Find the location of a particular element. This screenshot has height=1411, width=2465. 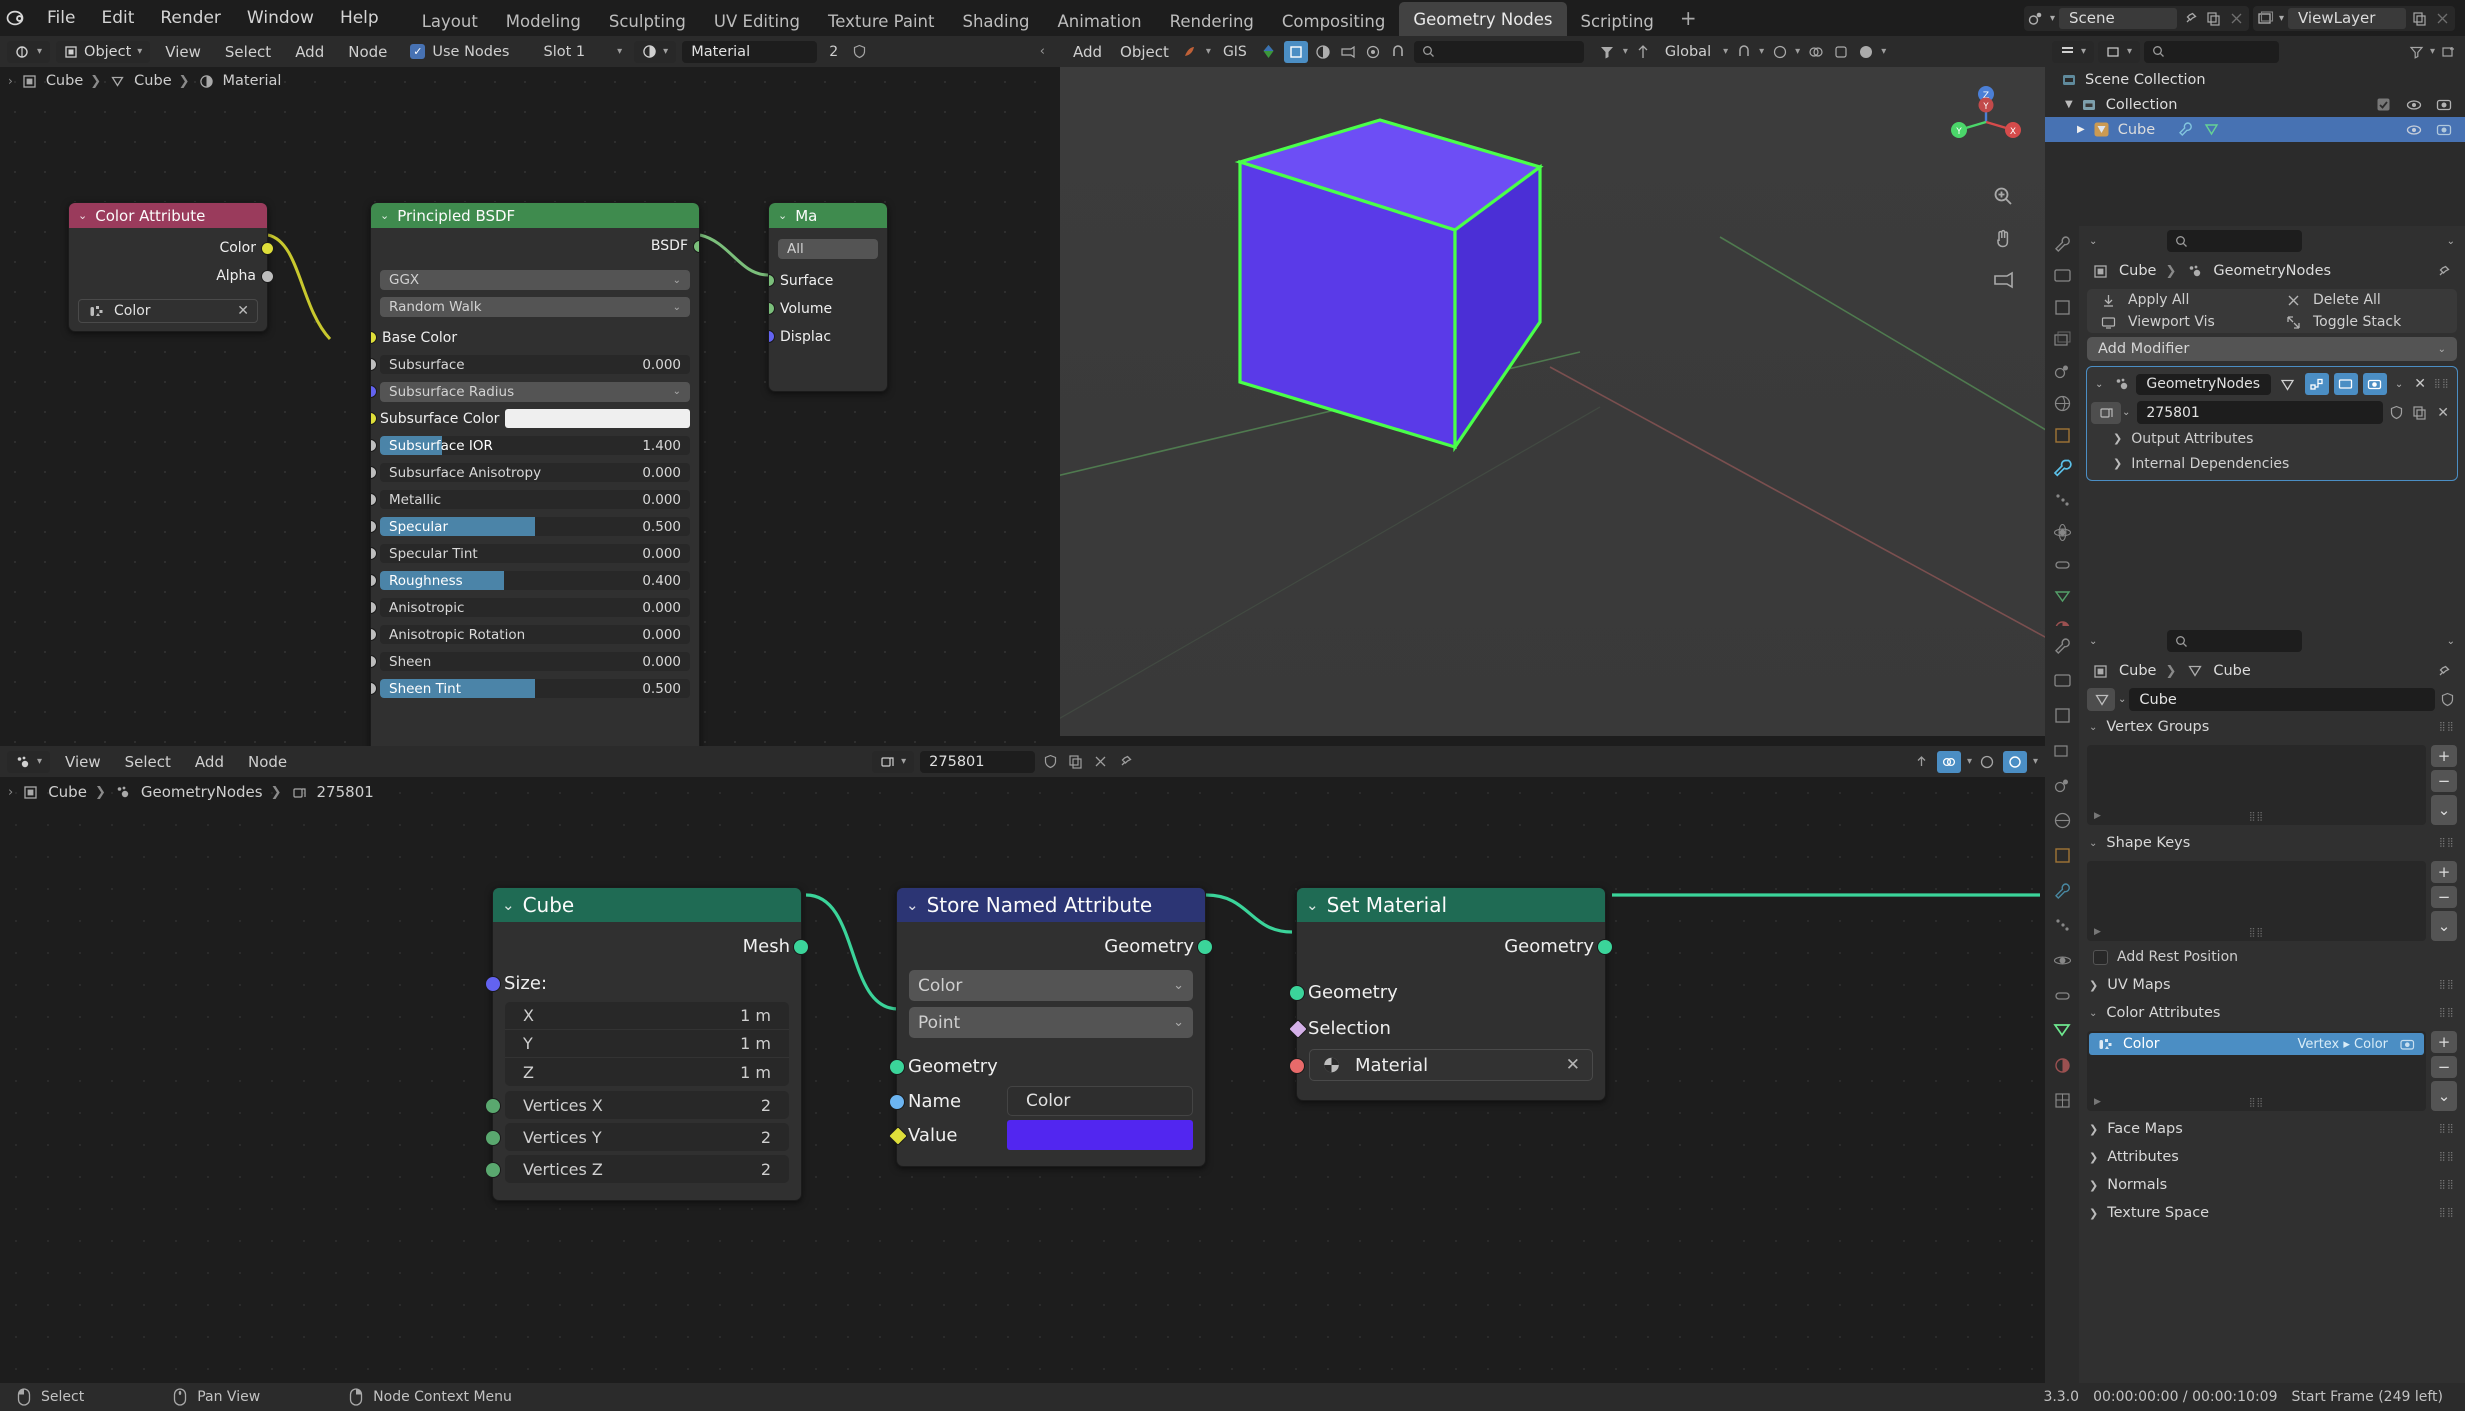

display-mode-selector: ▾ is located at coordinates (2119, 51).